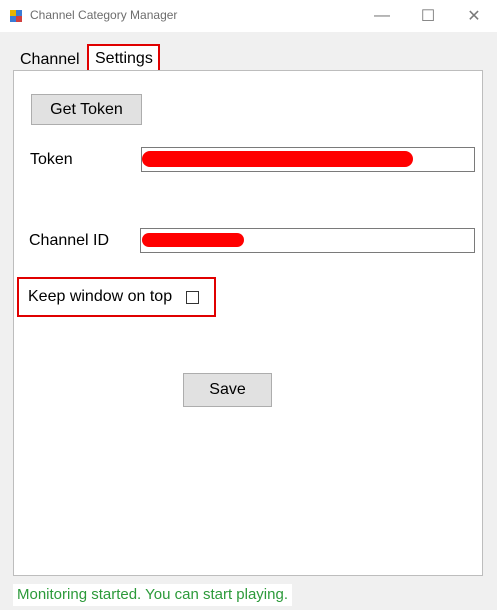 The height and width of the screenshot is (610, 497). Describe the element at coordinates (227, 390) in the screenshot. I see `save-button: Save` at that location.